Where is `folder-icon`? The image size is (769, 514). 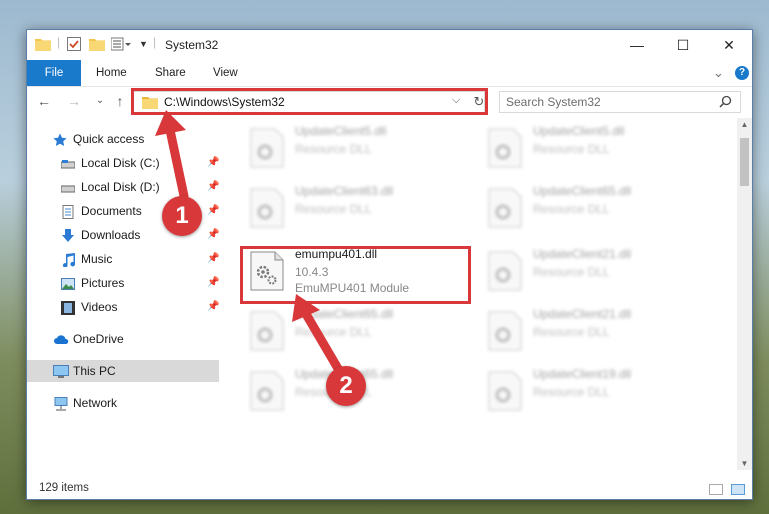
folder-icon is located at coordinates (43, 45).